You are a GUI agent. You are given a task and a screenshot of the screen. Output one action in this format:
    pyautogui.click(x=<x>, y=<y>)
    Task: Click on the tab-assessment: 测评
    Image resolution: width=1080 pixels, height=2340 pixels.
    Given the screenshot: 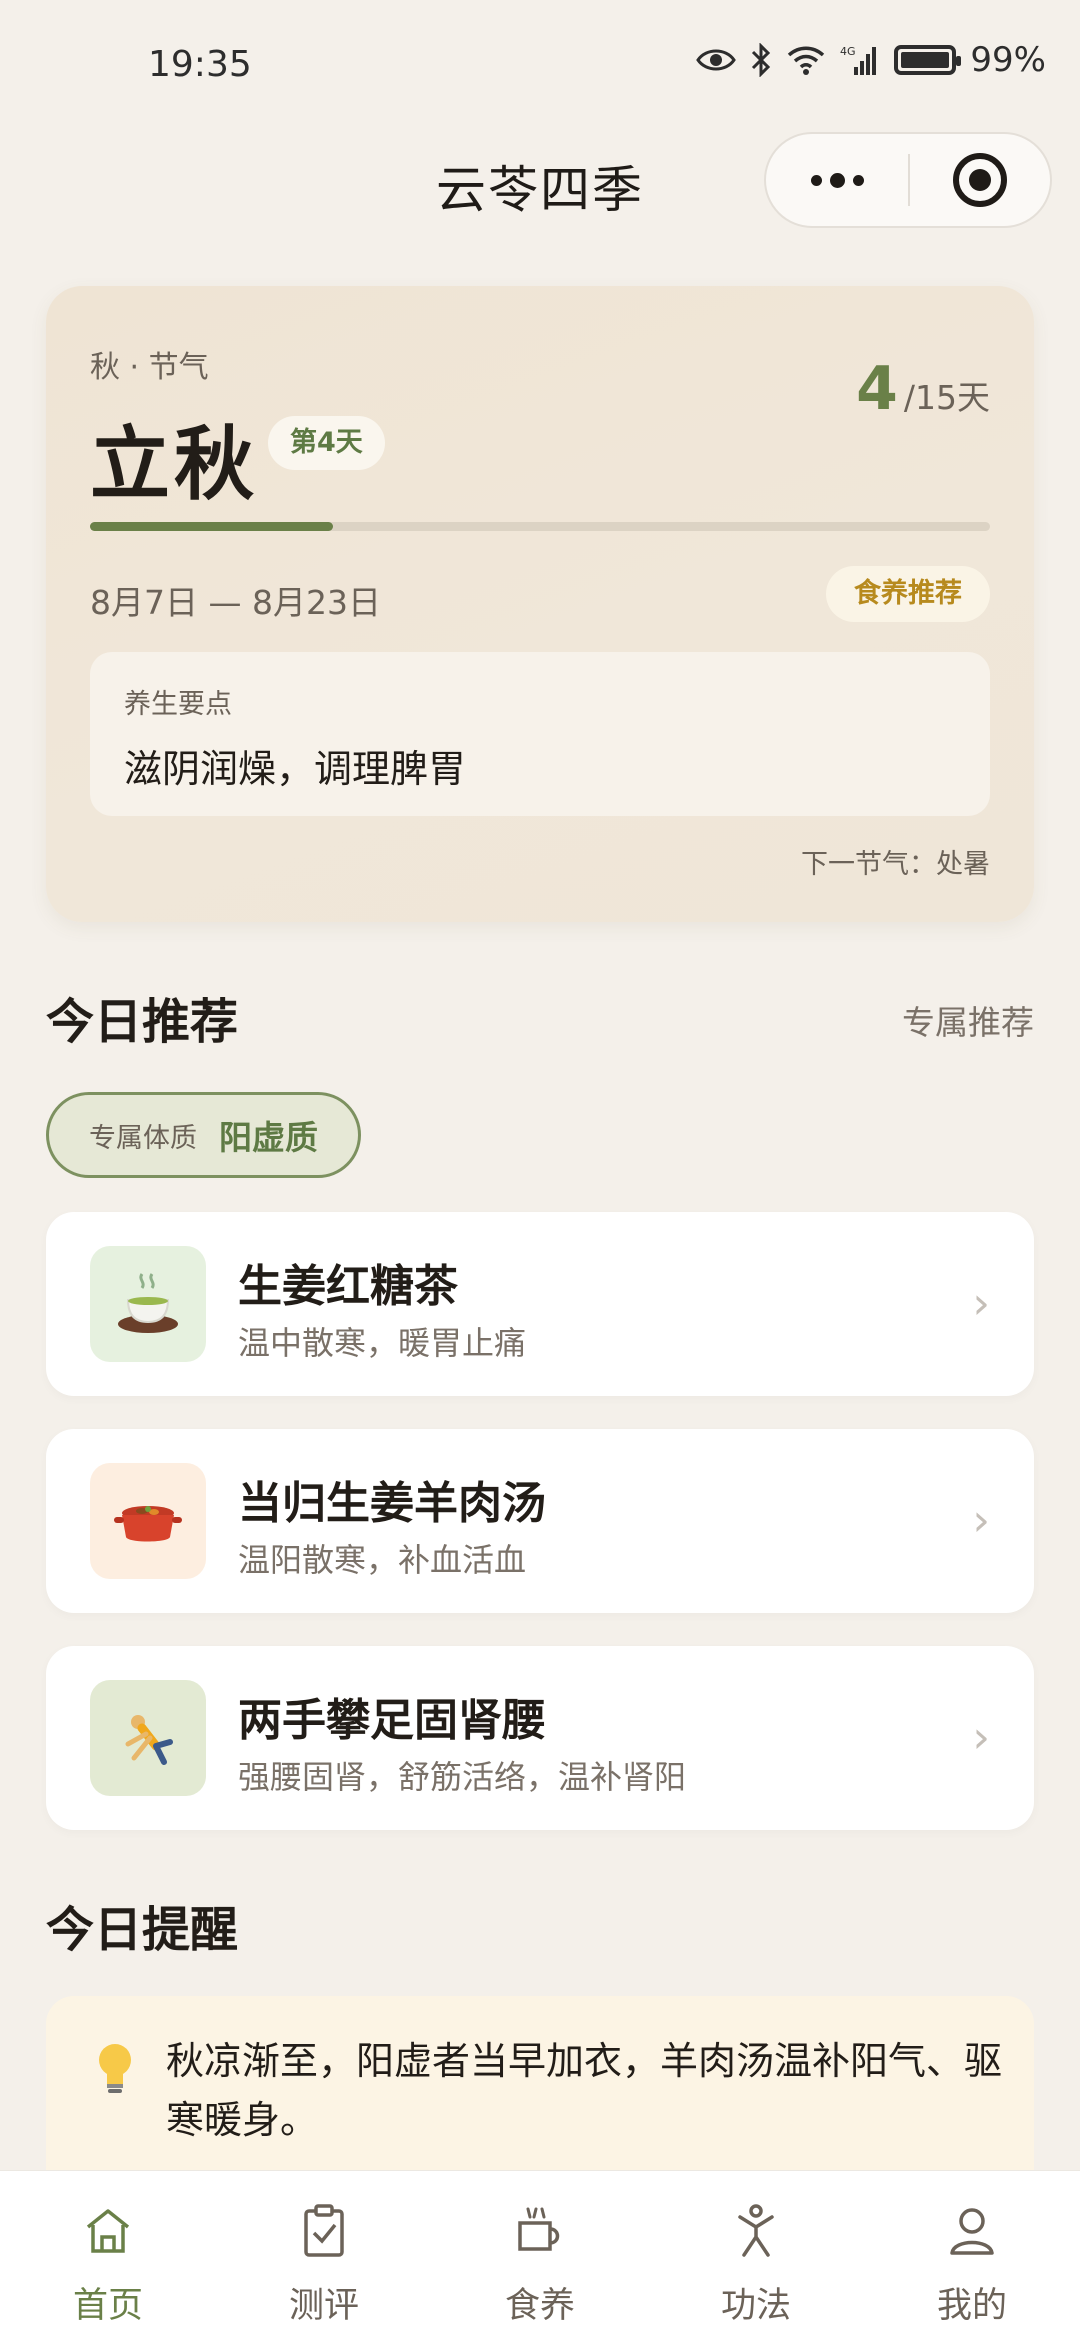 What is the action you would take?
    pyautogui.click(x=324, y=2255)
    